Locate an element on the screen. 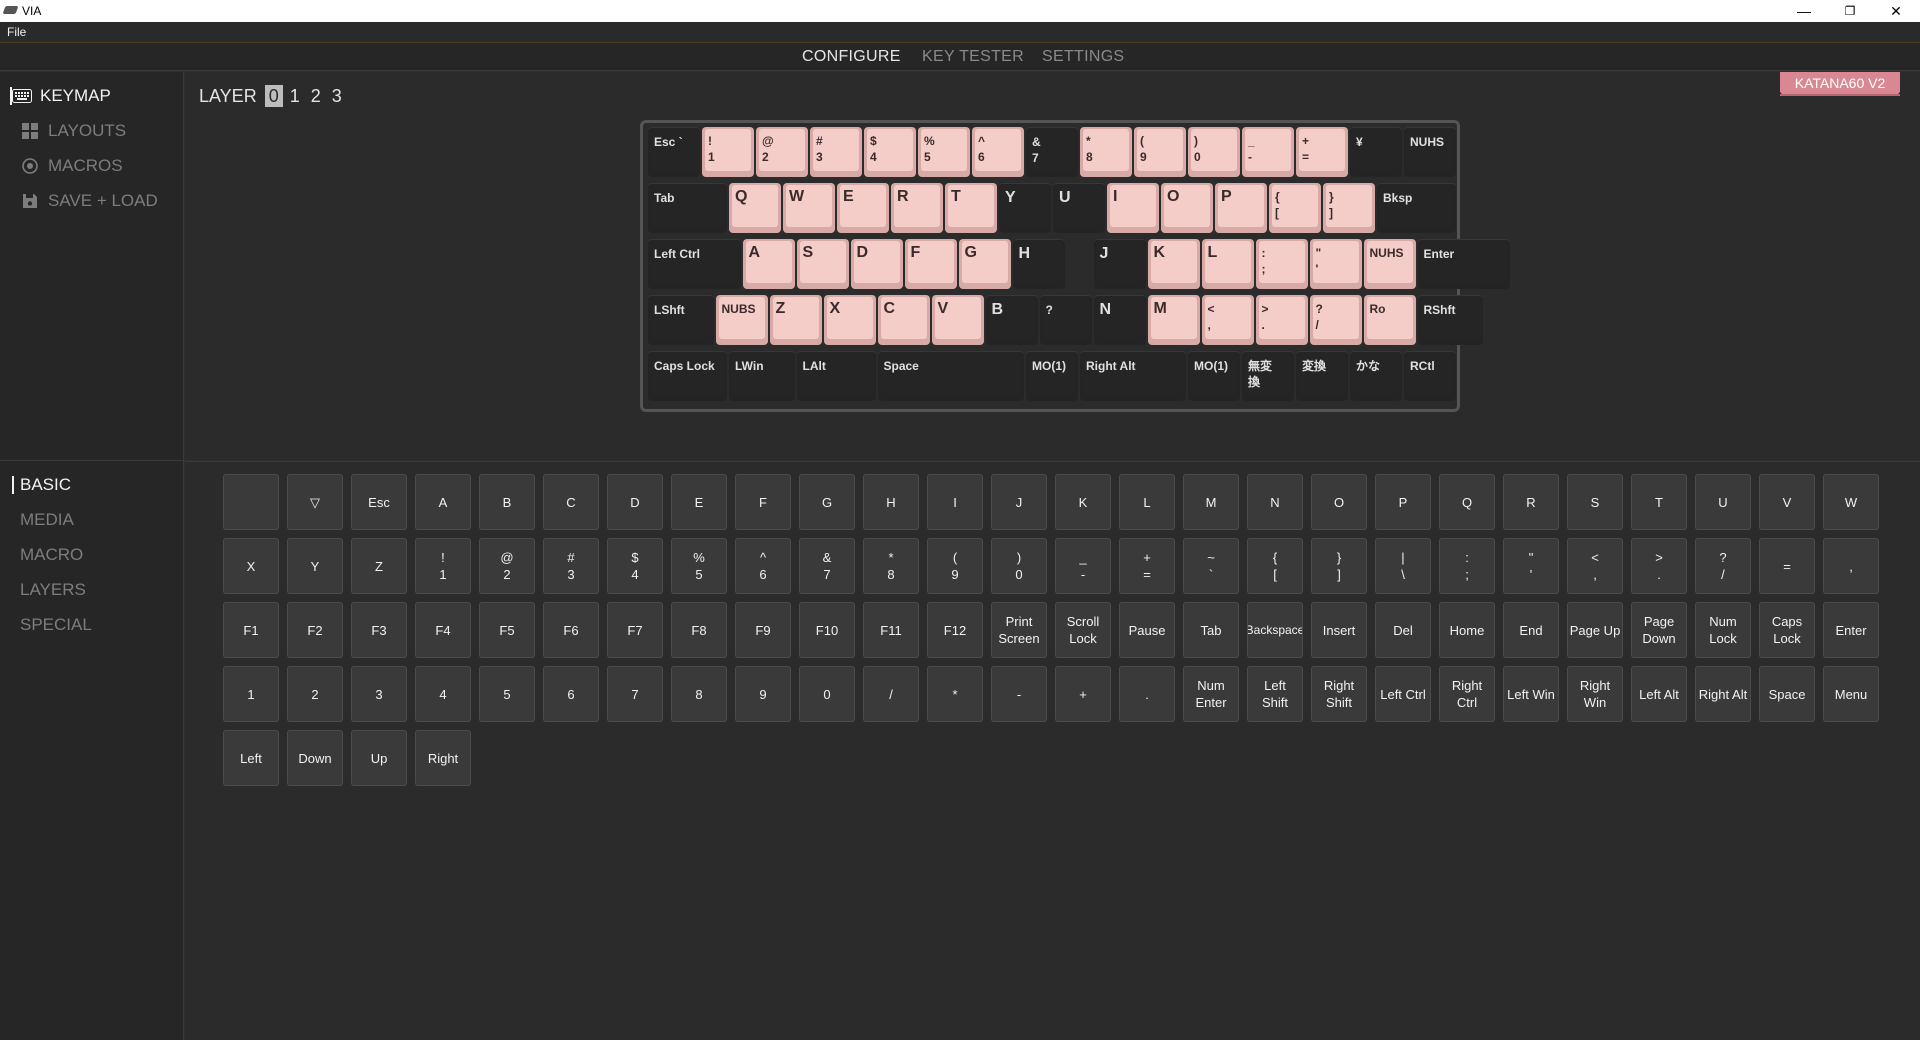  picker-key: N is located at coordinates (1275, 502).